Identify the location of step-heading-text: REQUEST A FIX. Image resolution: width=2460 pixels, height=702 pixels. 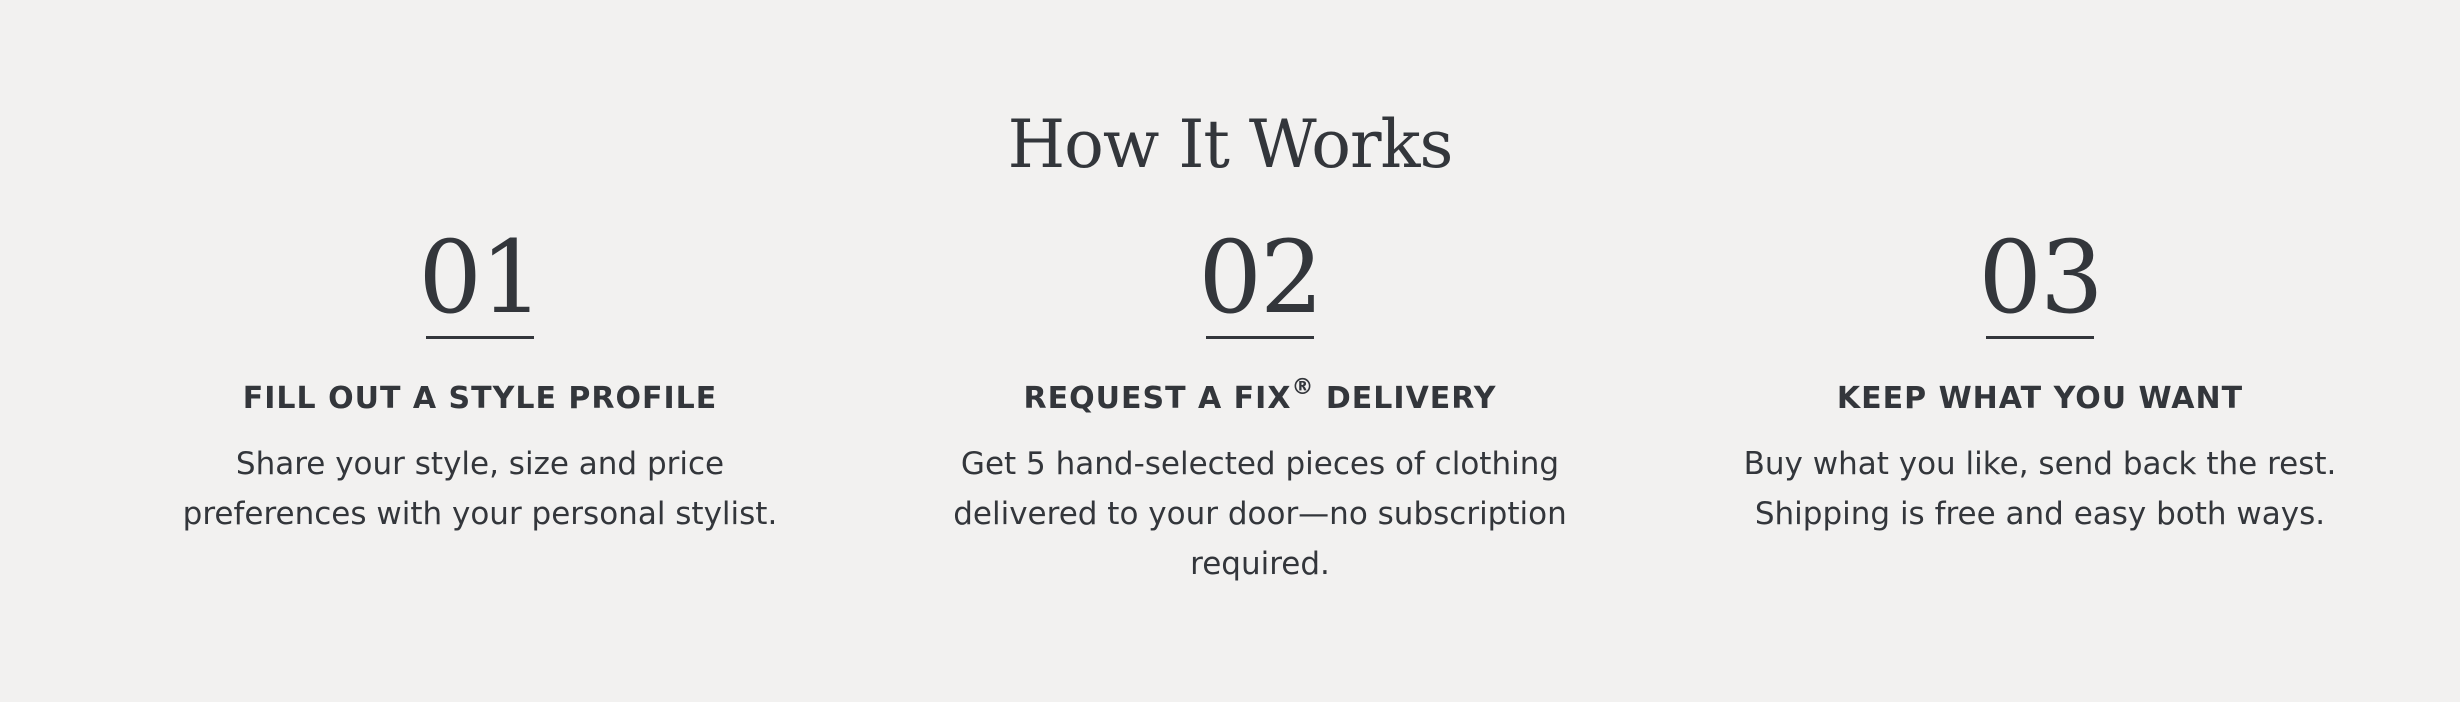
(1157, 398).